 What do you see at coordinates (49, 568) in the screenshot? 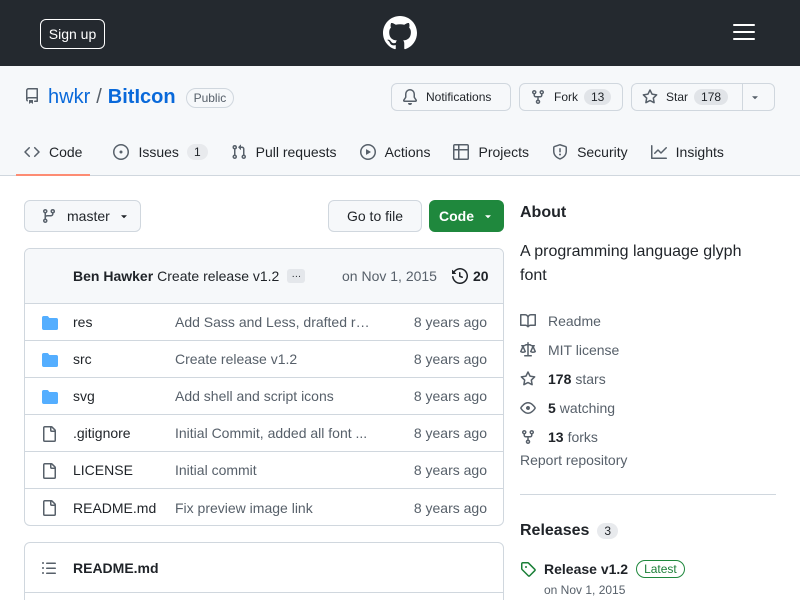
I see `list-unordered-icon` at bounding box center [49, 568].